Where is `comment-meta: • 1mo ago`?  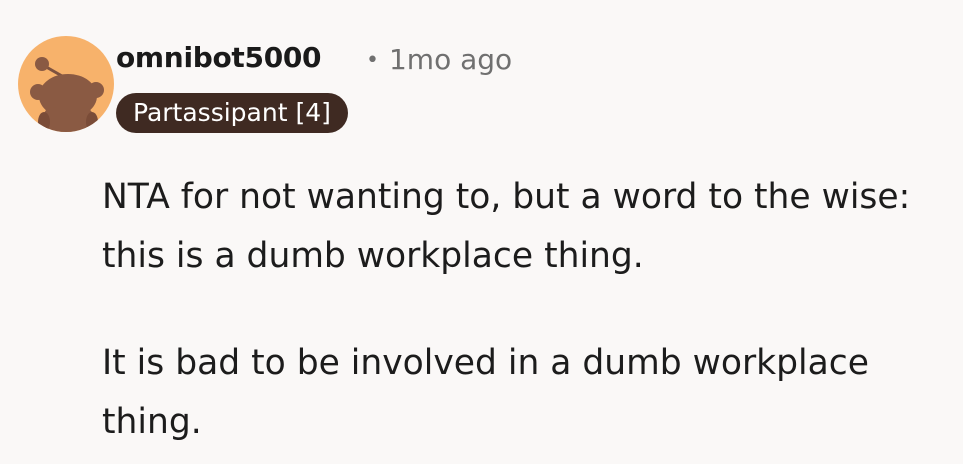 comment-meta: • 1mo ago is located at coordinates (439, 60).